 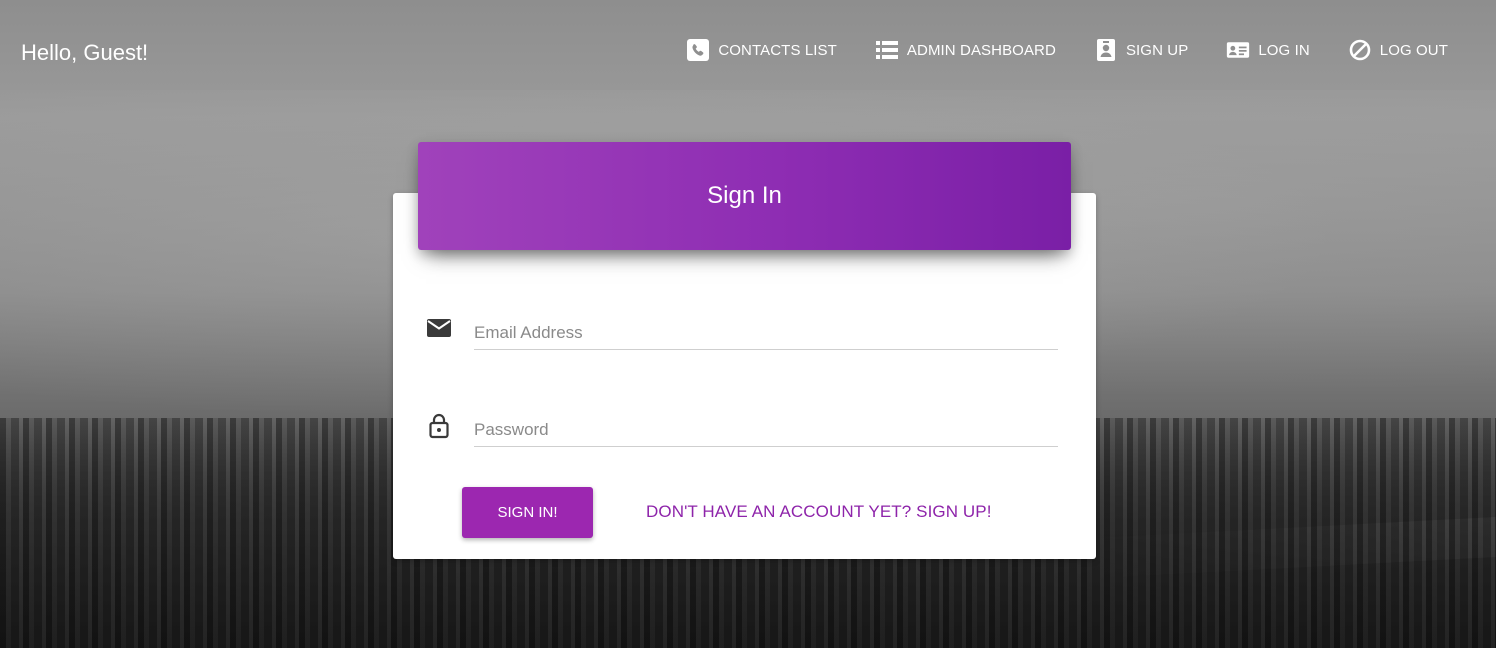 I want to click on nav-contacts-list-label: CONTACTS LIST, so click(x=777, y=50).